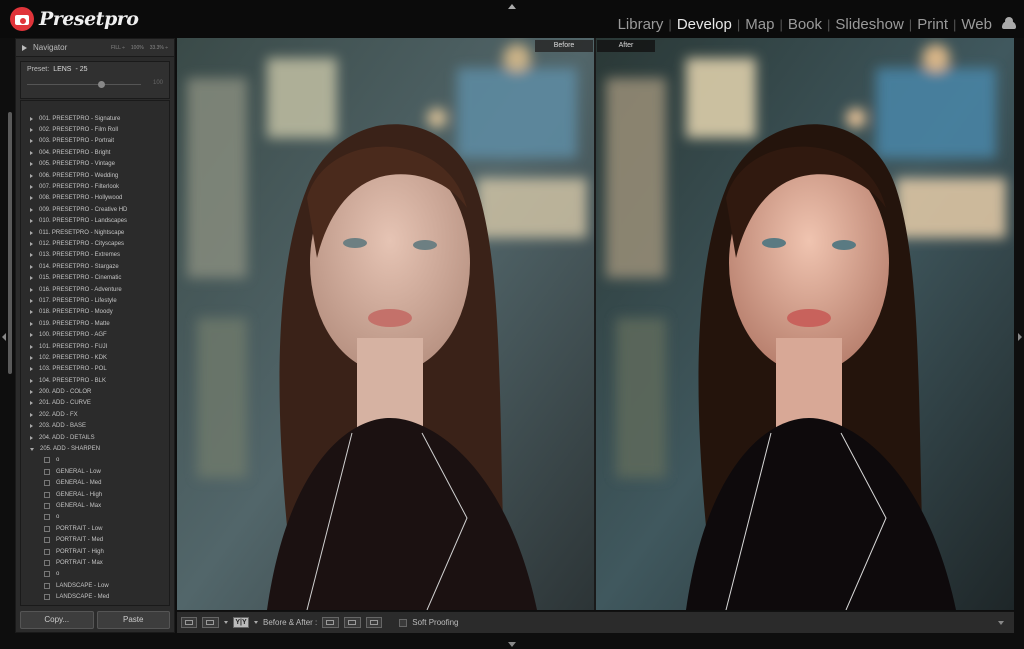 The image size is (1024, 649). What do you see at coordinates (1020, 337) in the screenshot?
I see `collapse-right-arrow-icon` at bounding box center [1020, 337].